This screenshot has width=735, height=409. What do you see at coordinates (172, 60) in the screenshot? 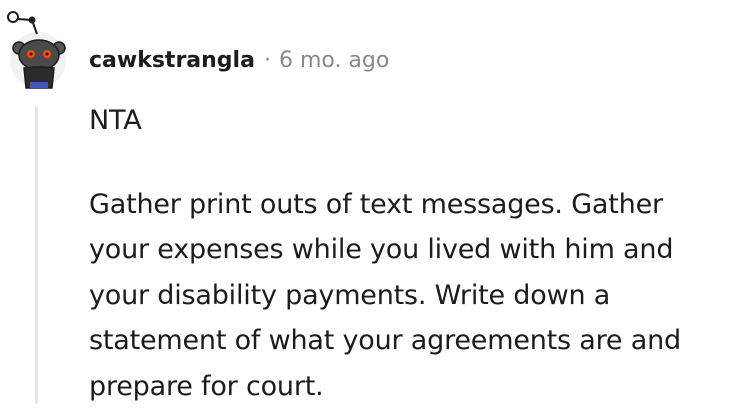
I see `username-link: cawkstrangla` at bounding box center [172, 60].